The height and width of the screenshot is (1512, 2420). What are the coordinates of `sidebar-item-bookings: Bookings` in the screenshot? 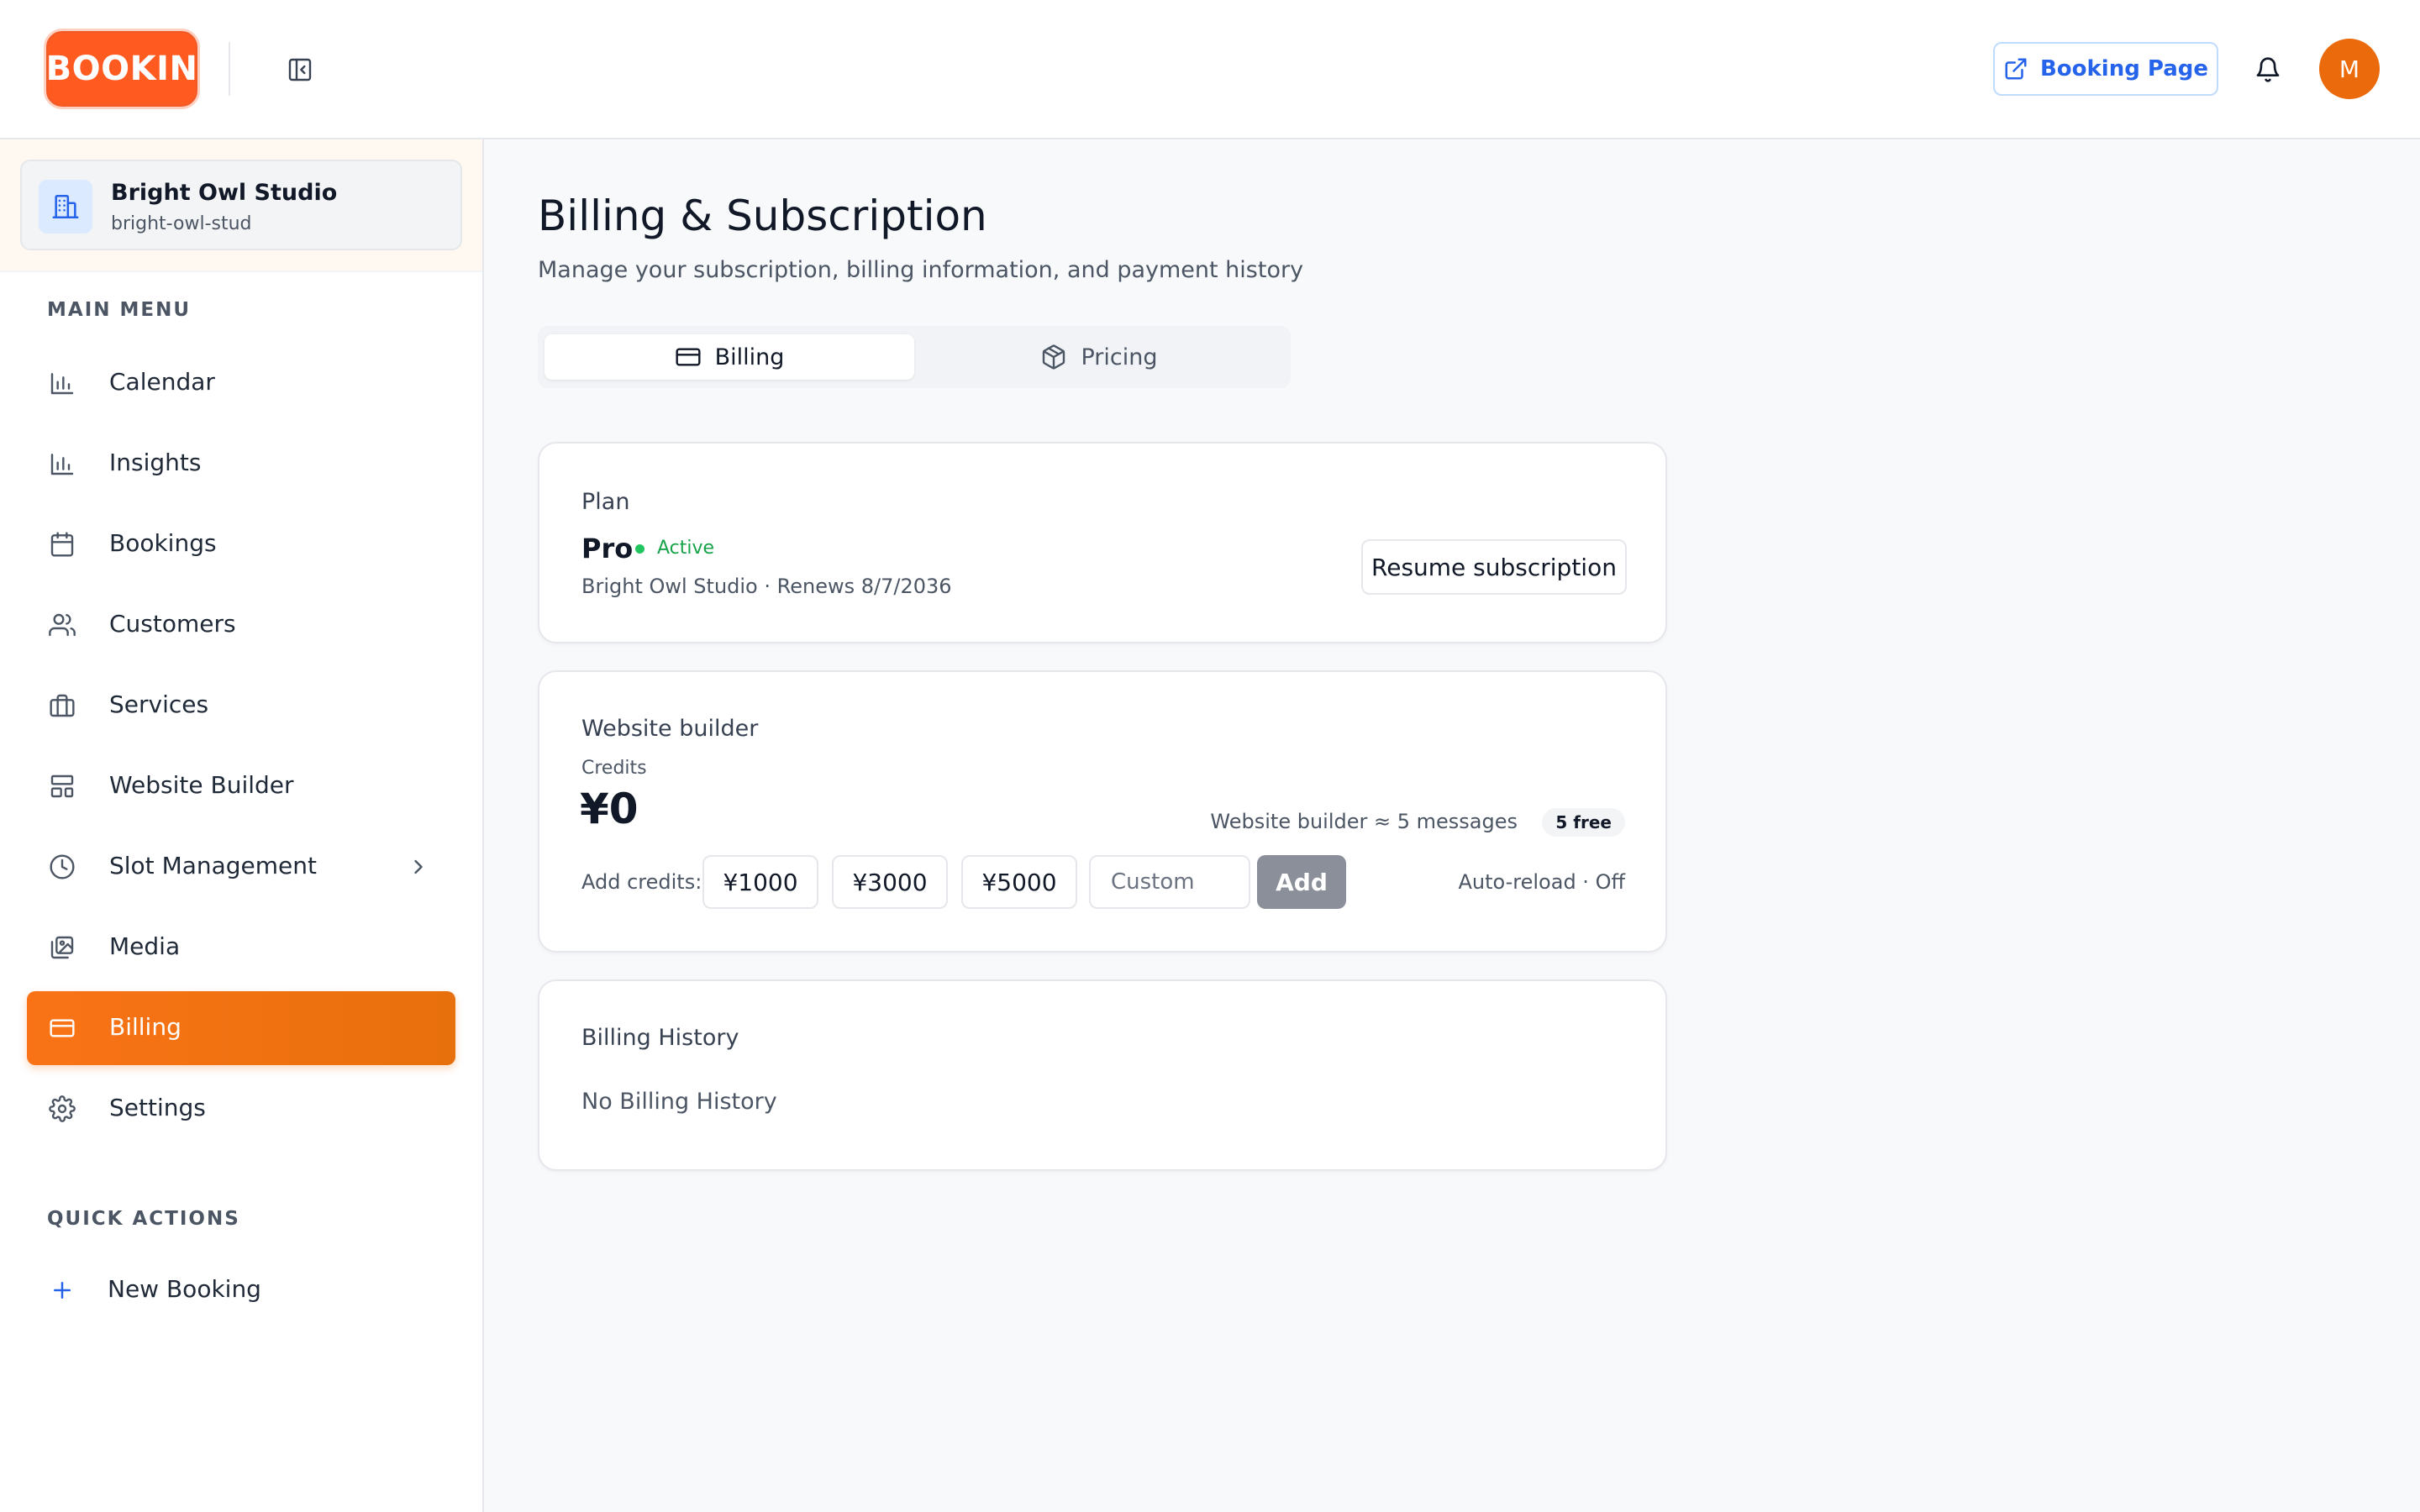 It's located at (241, 544).